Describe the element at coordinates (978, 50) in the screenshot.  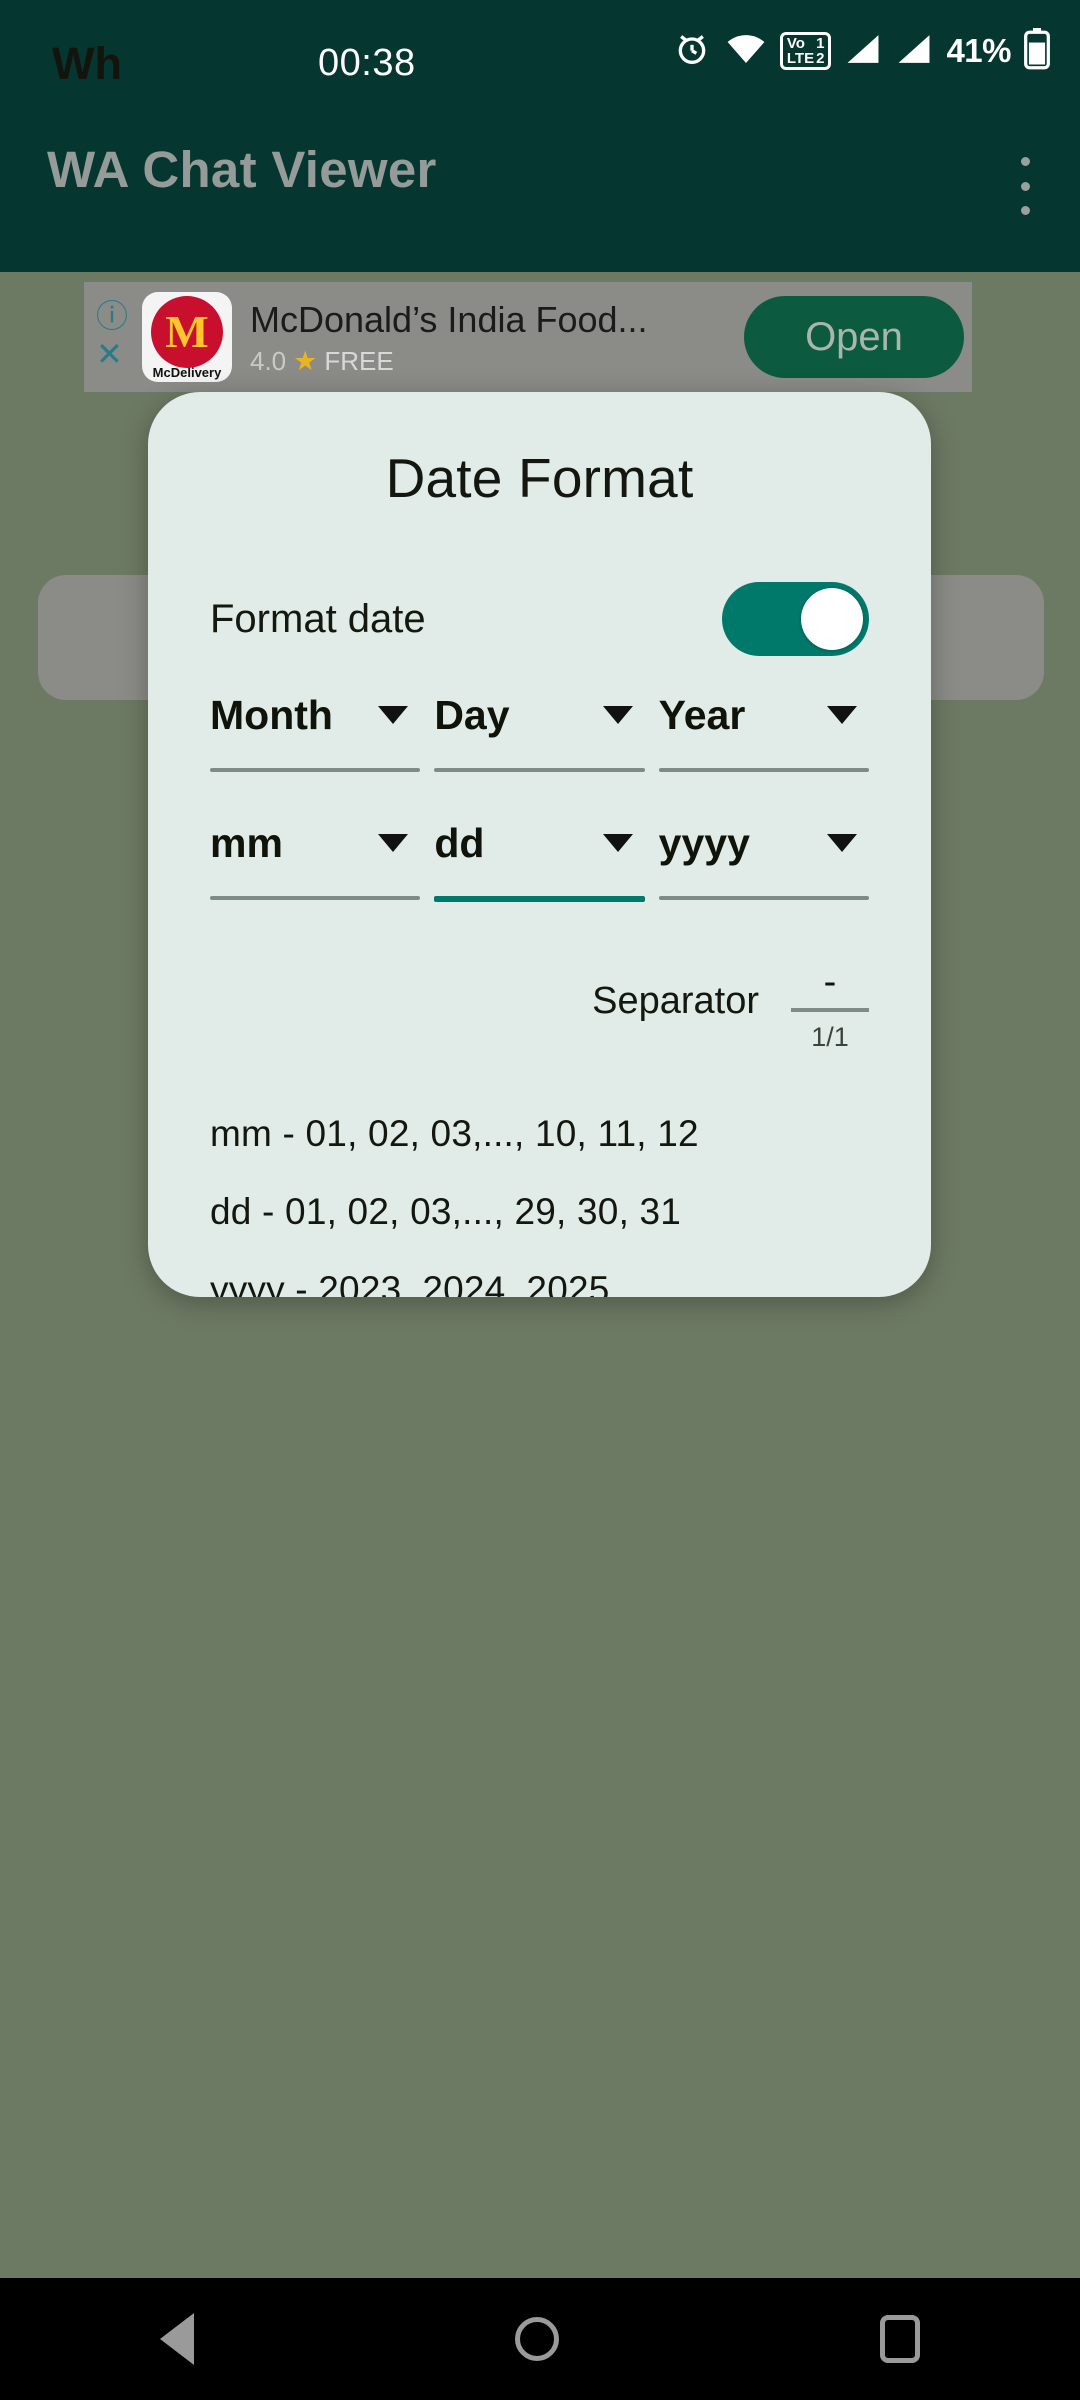
I see `battery-percent-label: 41%` at that location.